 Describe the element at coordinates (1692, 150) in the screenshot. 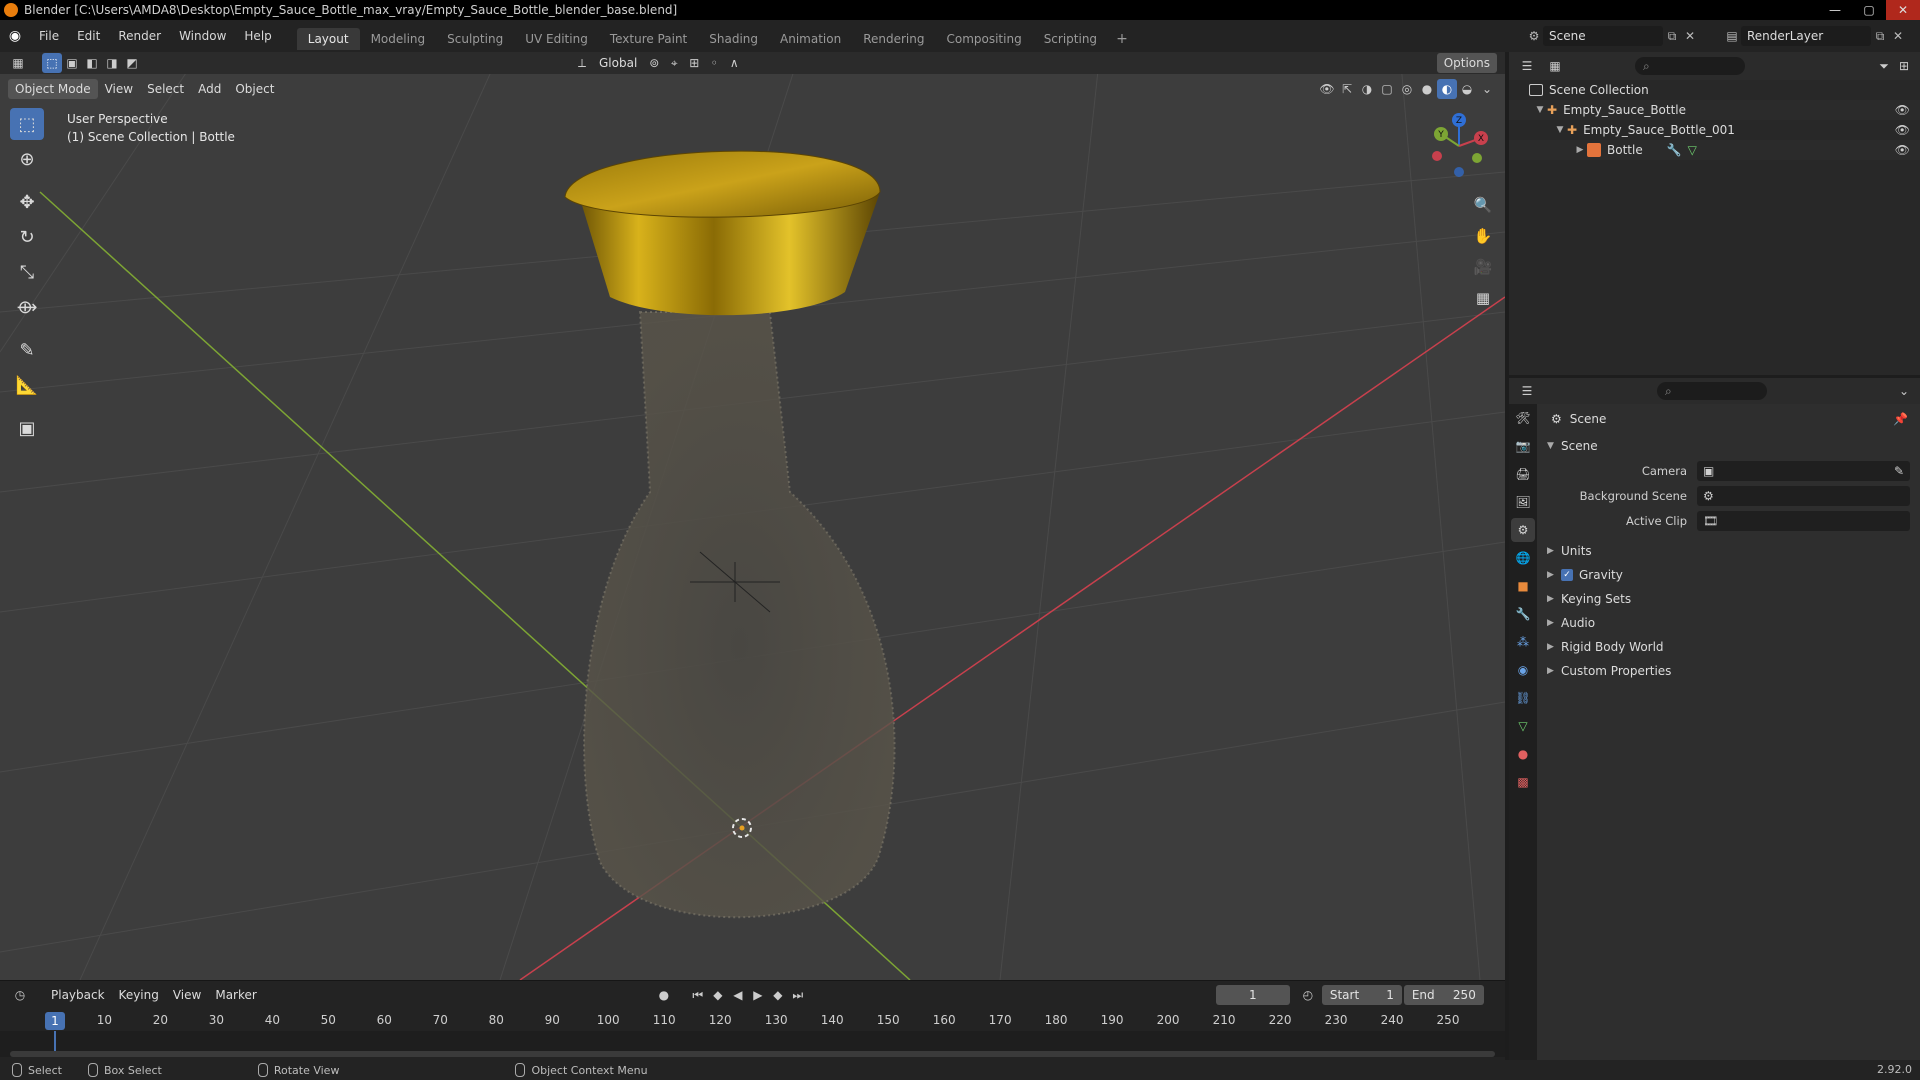

I see `mesh-data-icon: ▽` at that location.